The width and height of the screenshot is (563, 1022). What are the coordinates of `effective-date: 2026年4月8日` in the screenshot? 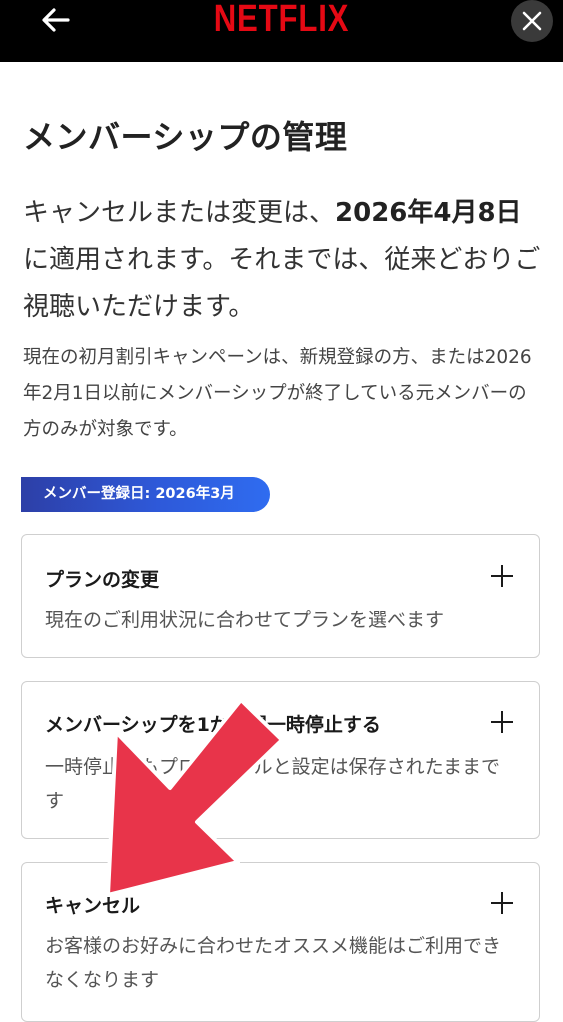 It's located at (428, 213).